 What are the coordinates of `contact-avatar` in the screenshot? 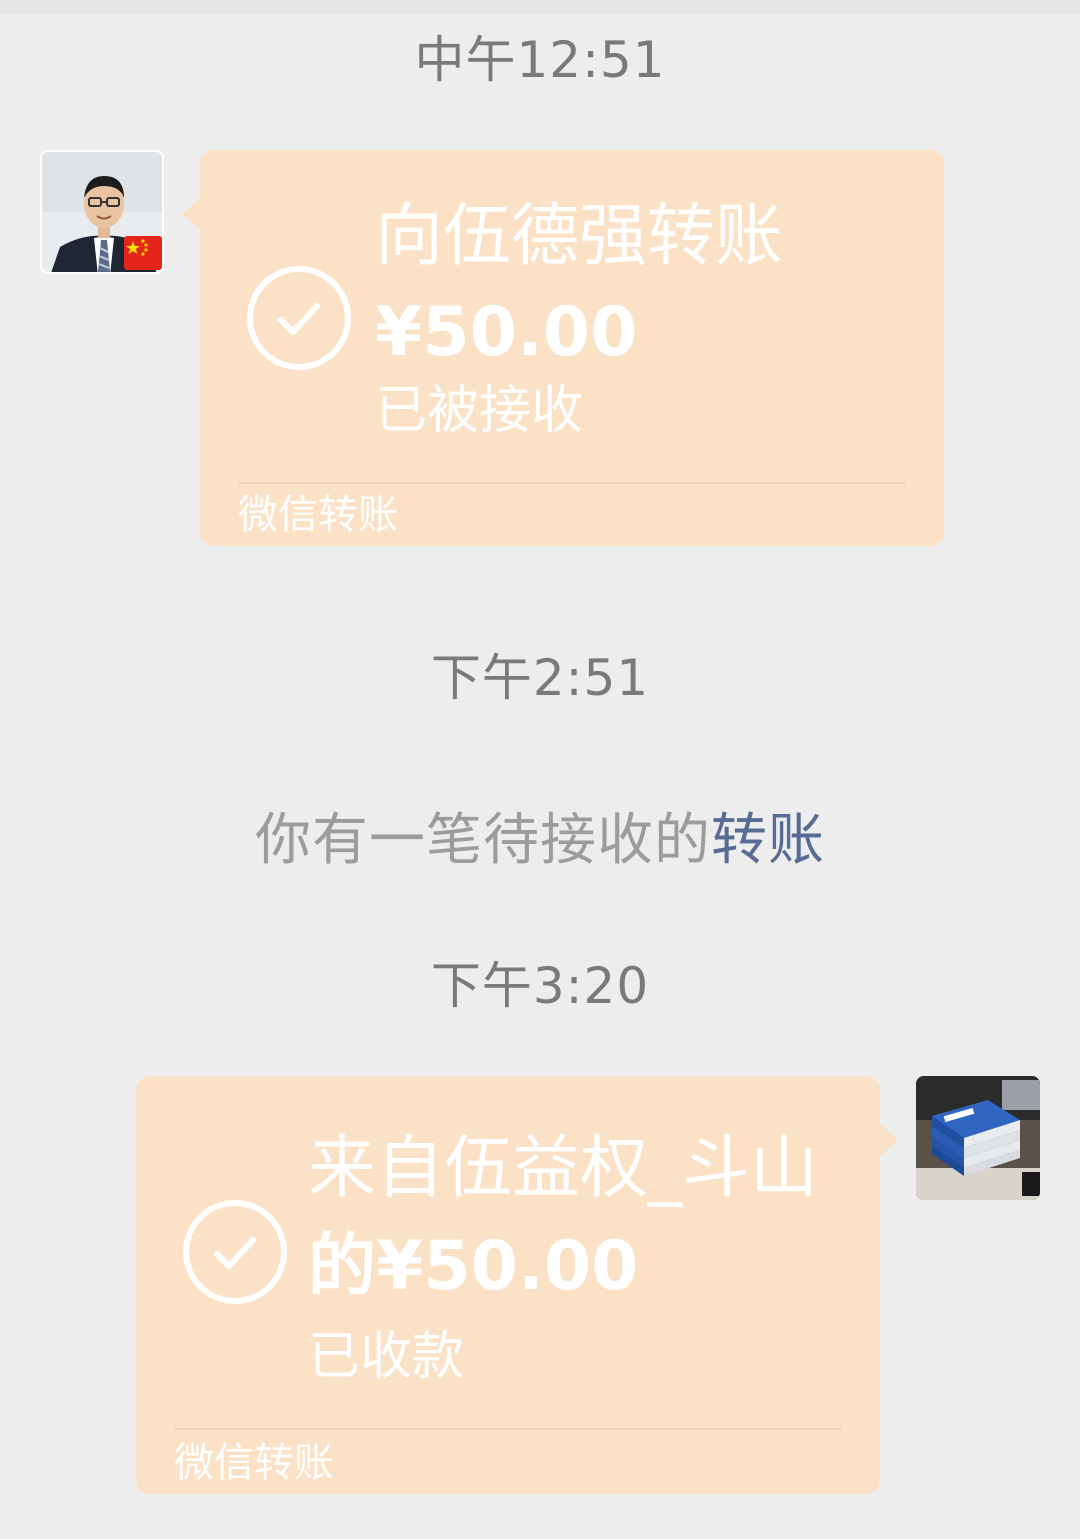 It's located at (102, 212).